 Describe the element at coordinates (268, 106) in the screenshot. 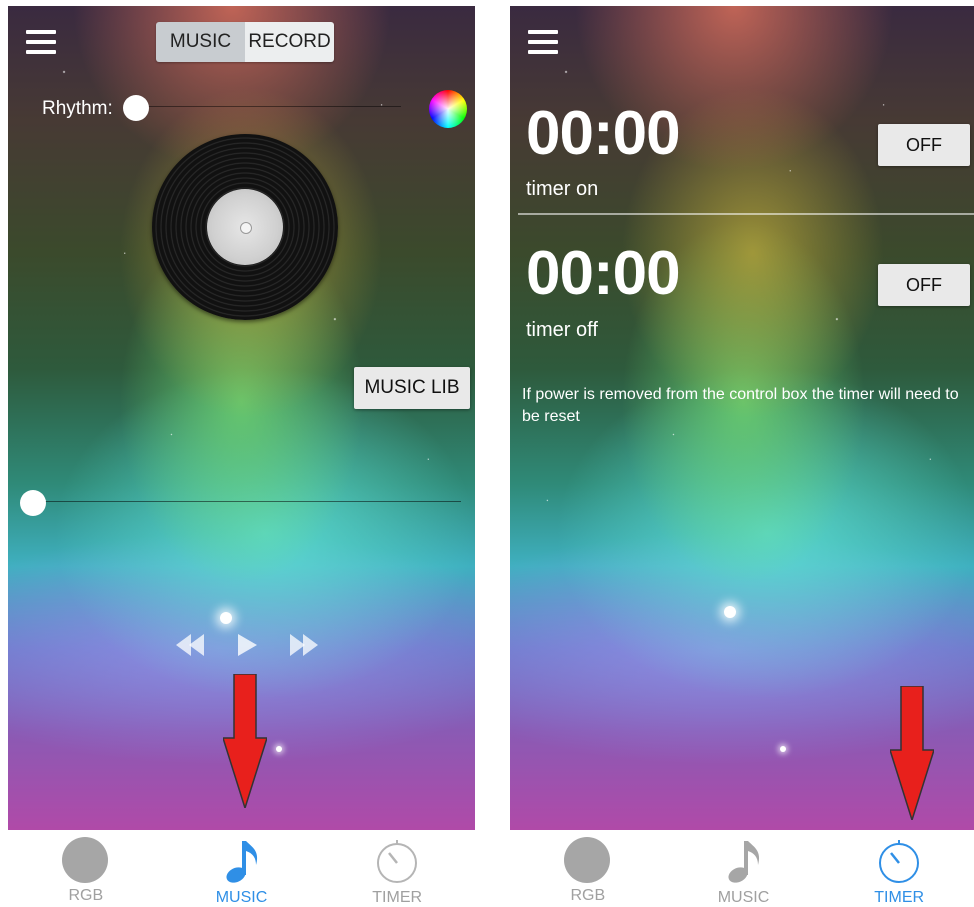

I see `rhythm-slider-track` at that location.